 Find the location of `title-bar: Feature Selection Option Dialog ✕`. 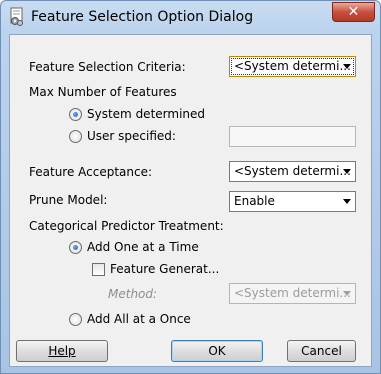

title-bar: Feature Selection Option Dialog ✕ is located at coordinates (190, 17).